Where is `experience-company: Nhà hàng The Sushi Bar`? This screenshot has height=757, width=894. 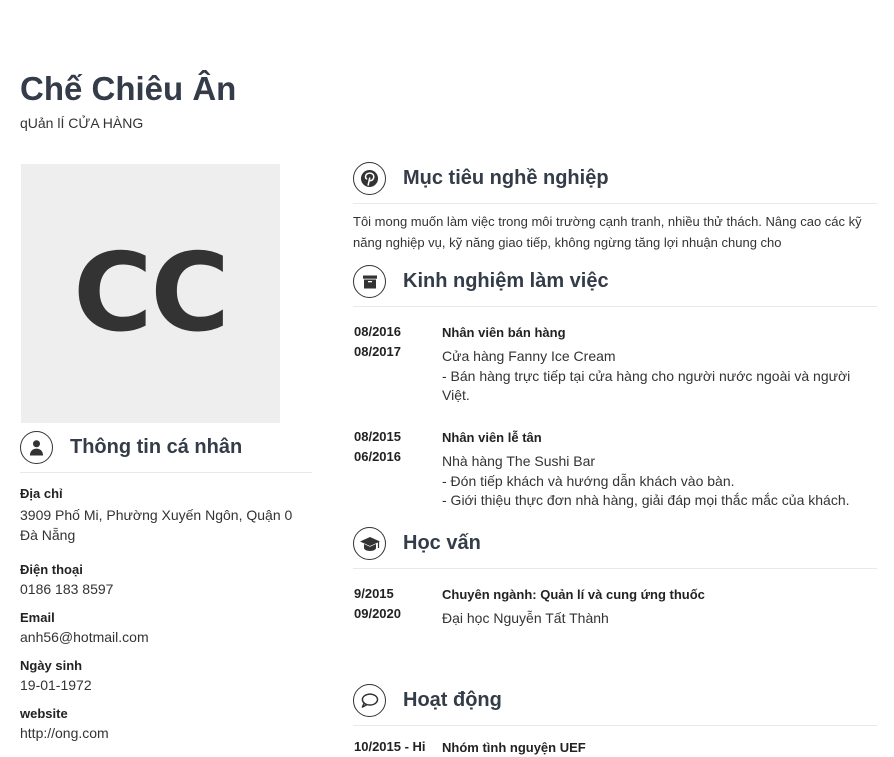
experience-company: Nhà hàng The Sushi Bar is located at coordinates (519, 461).